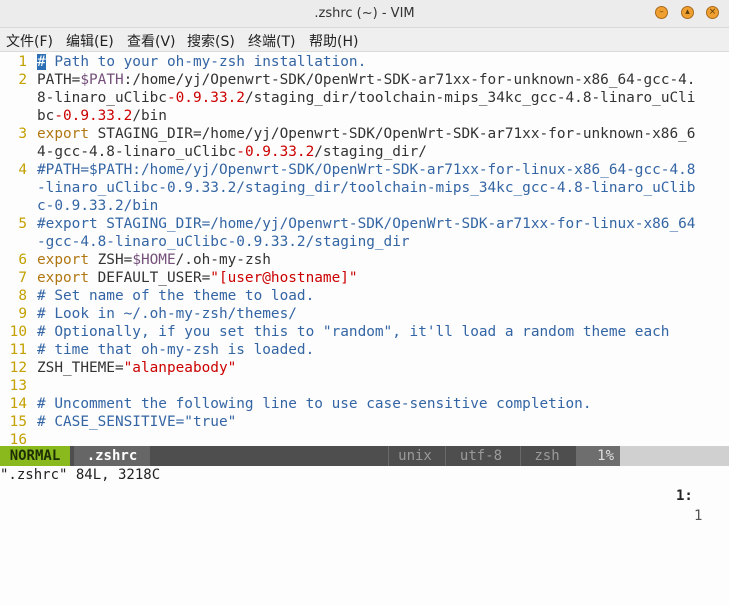 The image size is (729, 606). Describe the element at coordinates (18, 350) in the screenshot. I see `line-number: 11` at that location.